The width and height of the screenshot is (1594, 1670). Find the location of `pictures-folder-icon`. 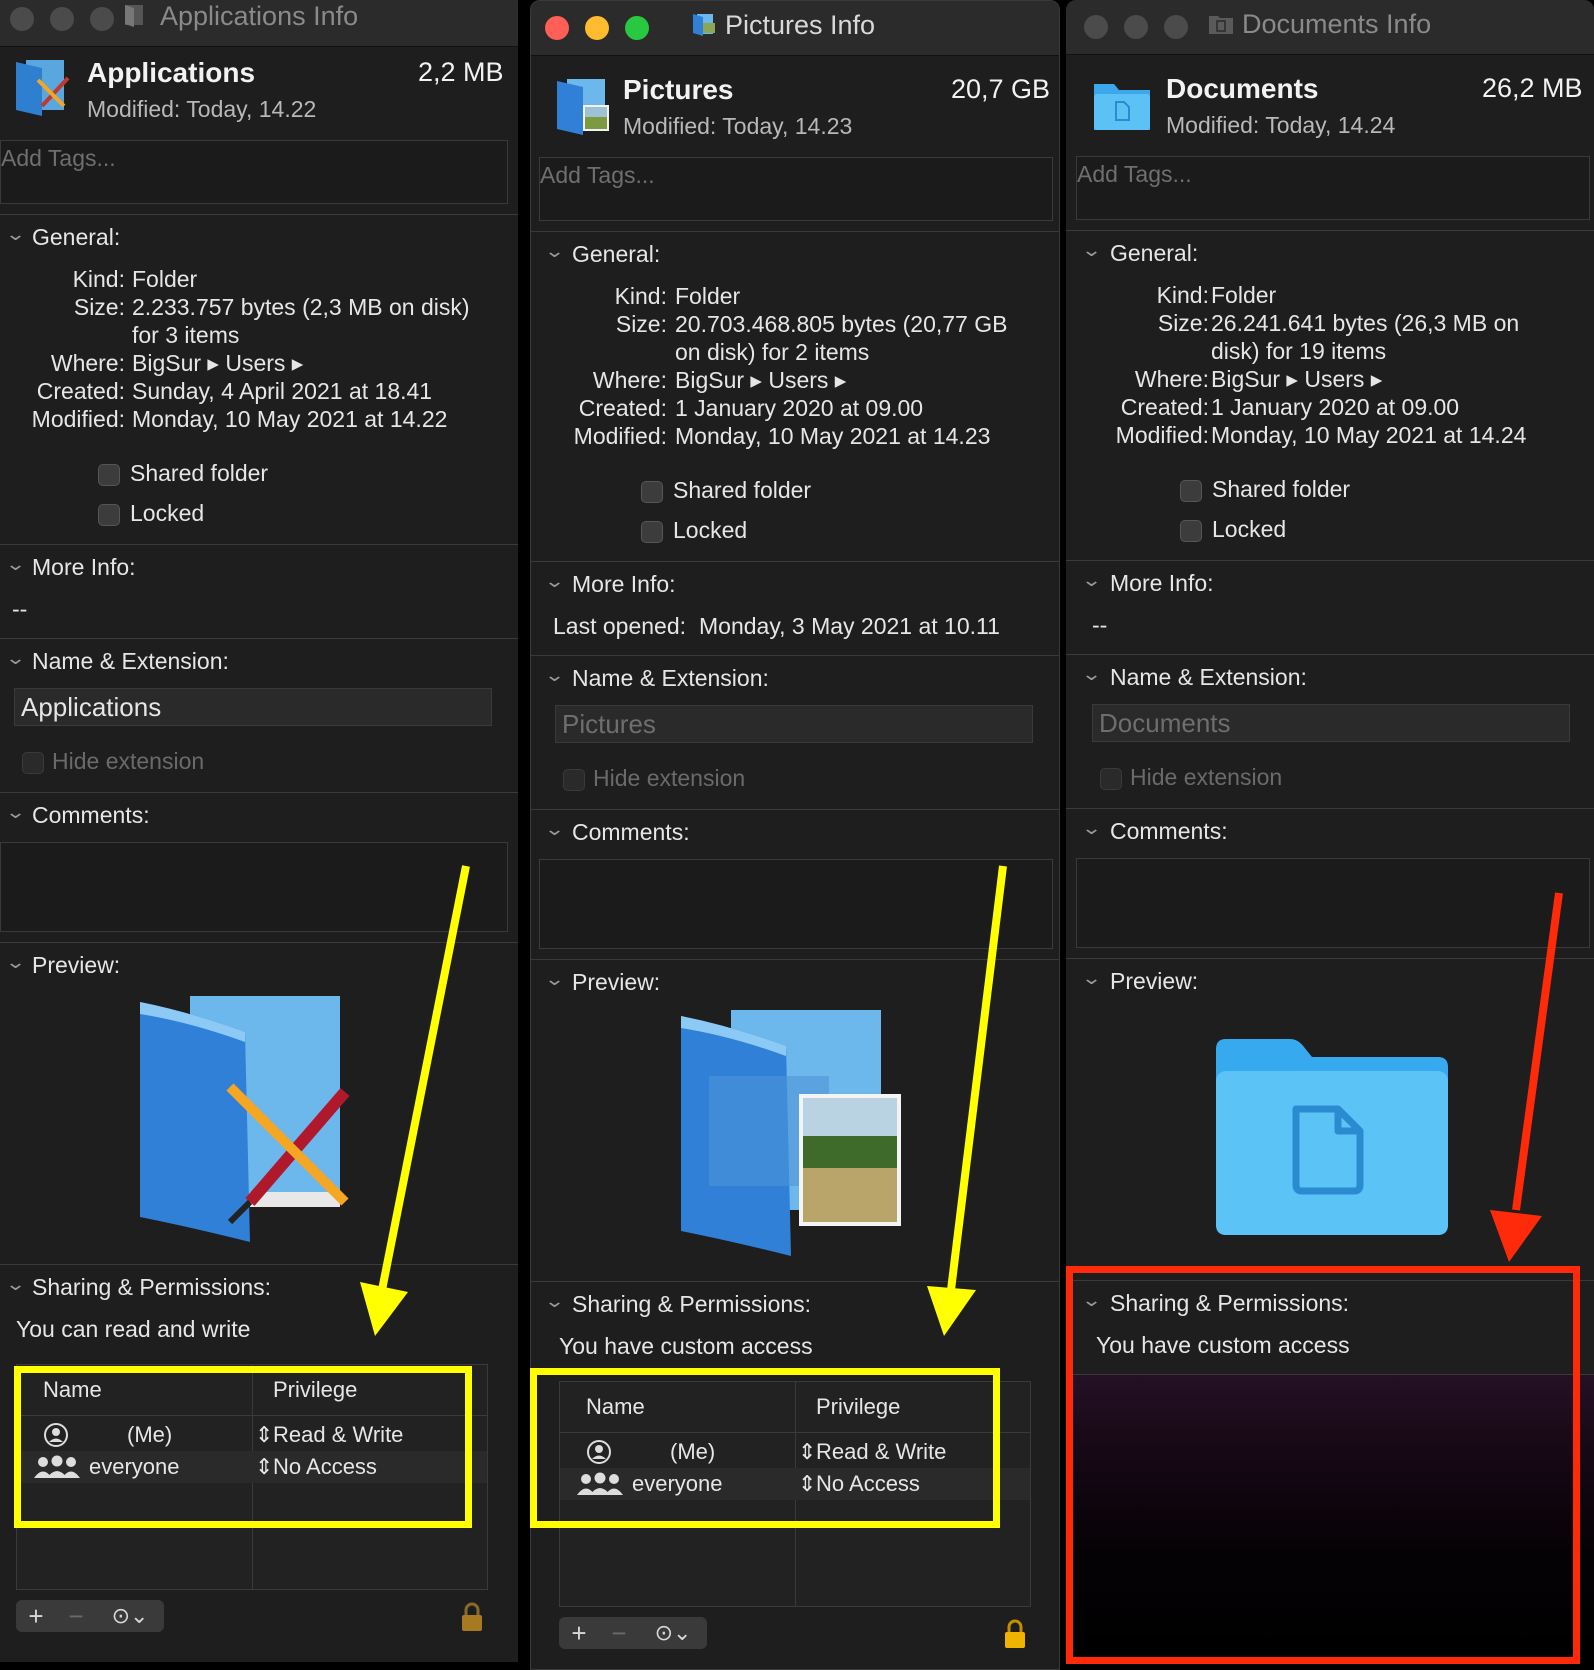

pictures-folder-icon is located at coordinates (583, 107).